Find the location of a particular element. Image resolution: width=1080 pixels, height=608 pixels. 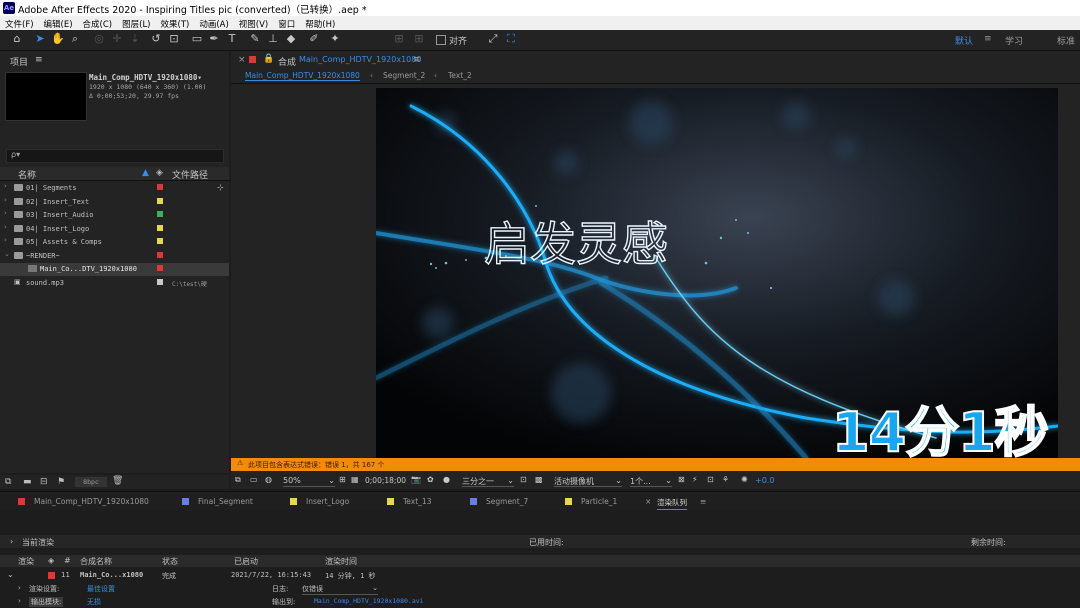

lock-icon: 🔒 is located at coordinates (268, 59).